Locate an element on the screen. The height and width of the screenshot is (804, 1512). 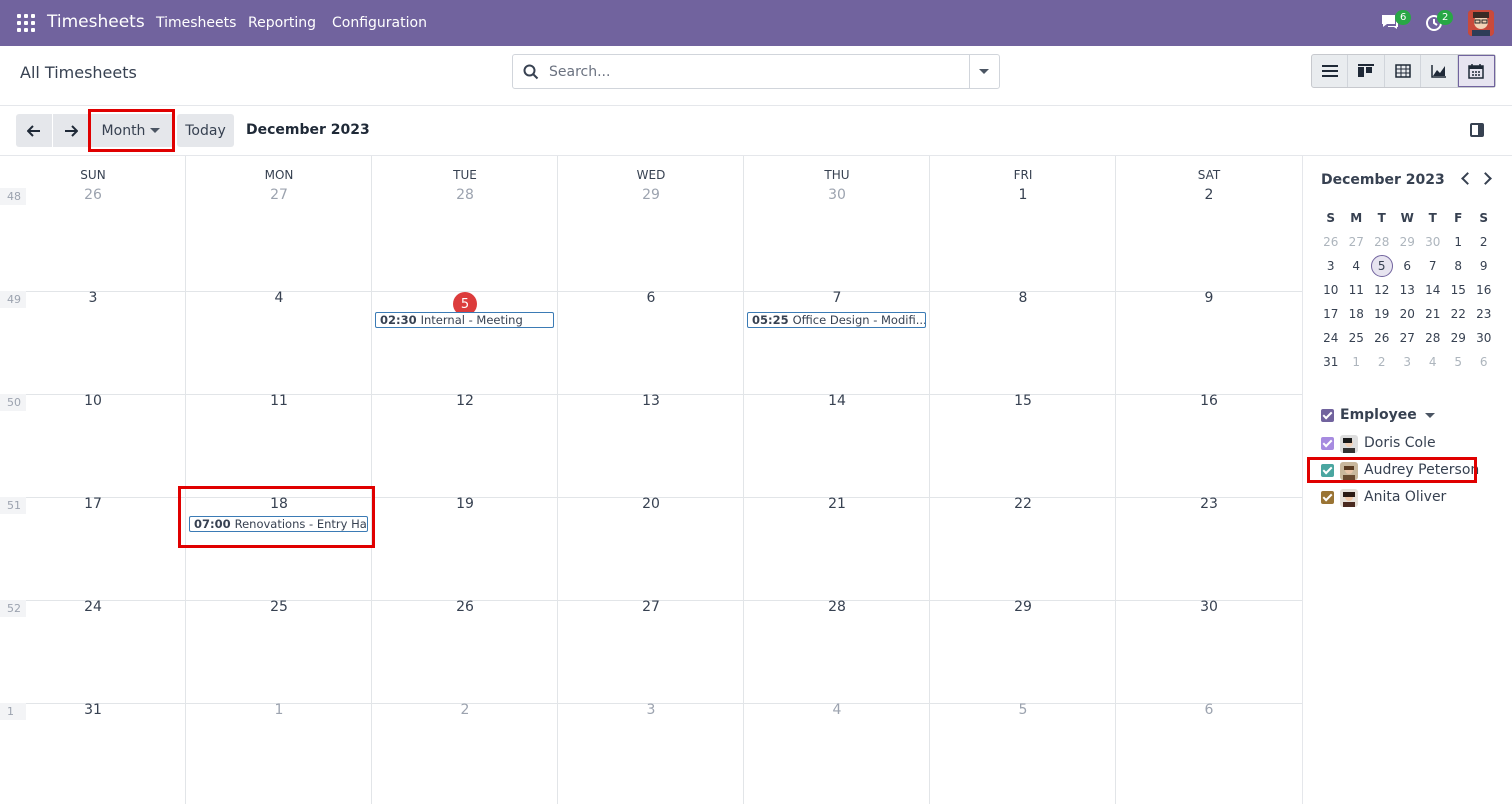
toggle-sidebar-icon is located at coordinates (1477, 130).